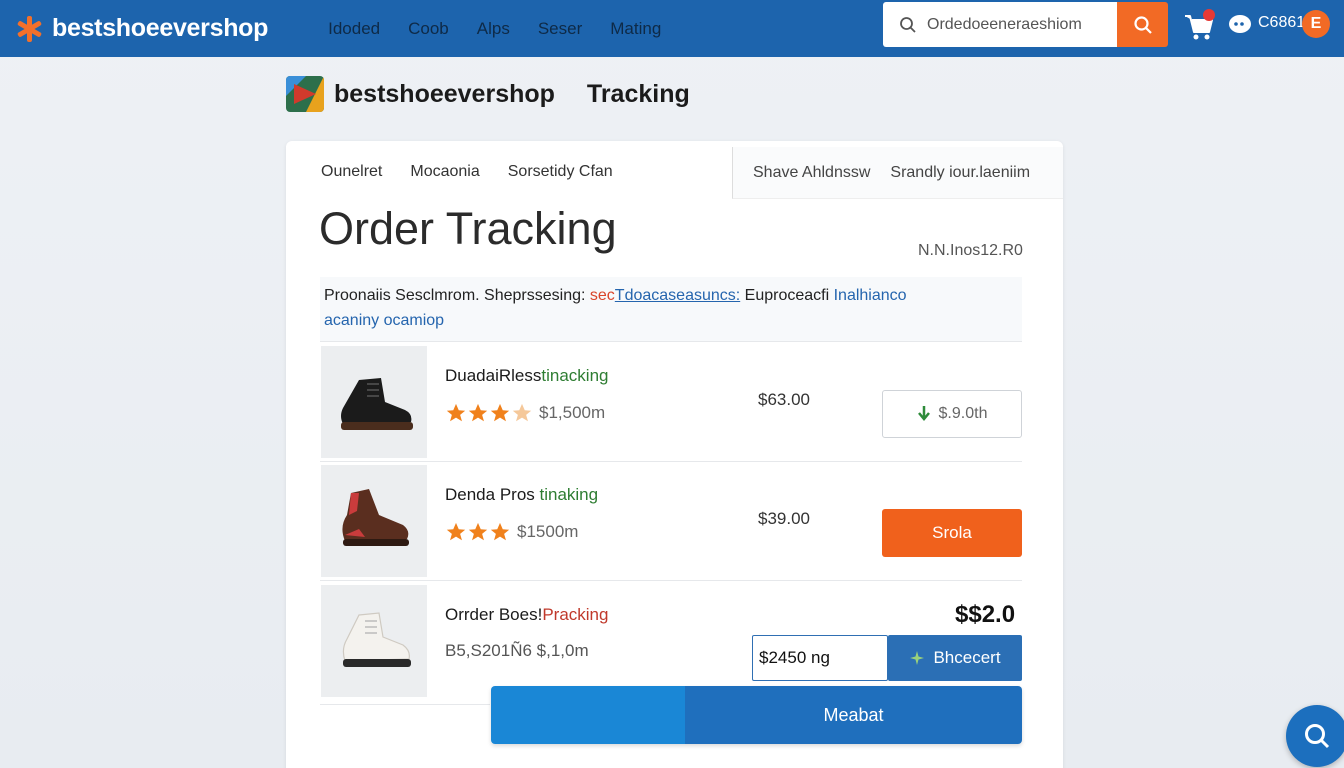  I want to click on product-name-main: Denda Pros, so click(492, 494).